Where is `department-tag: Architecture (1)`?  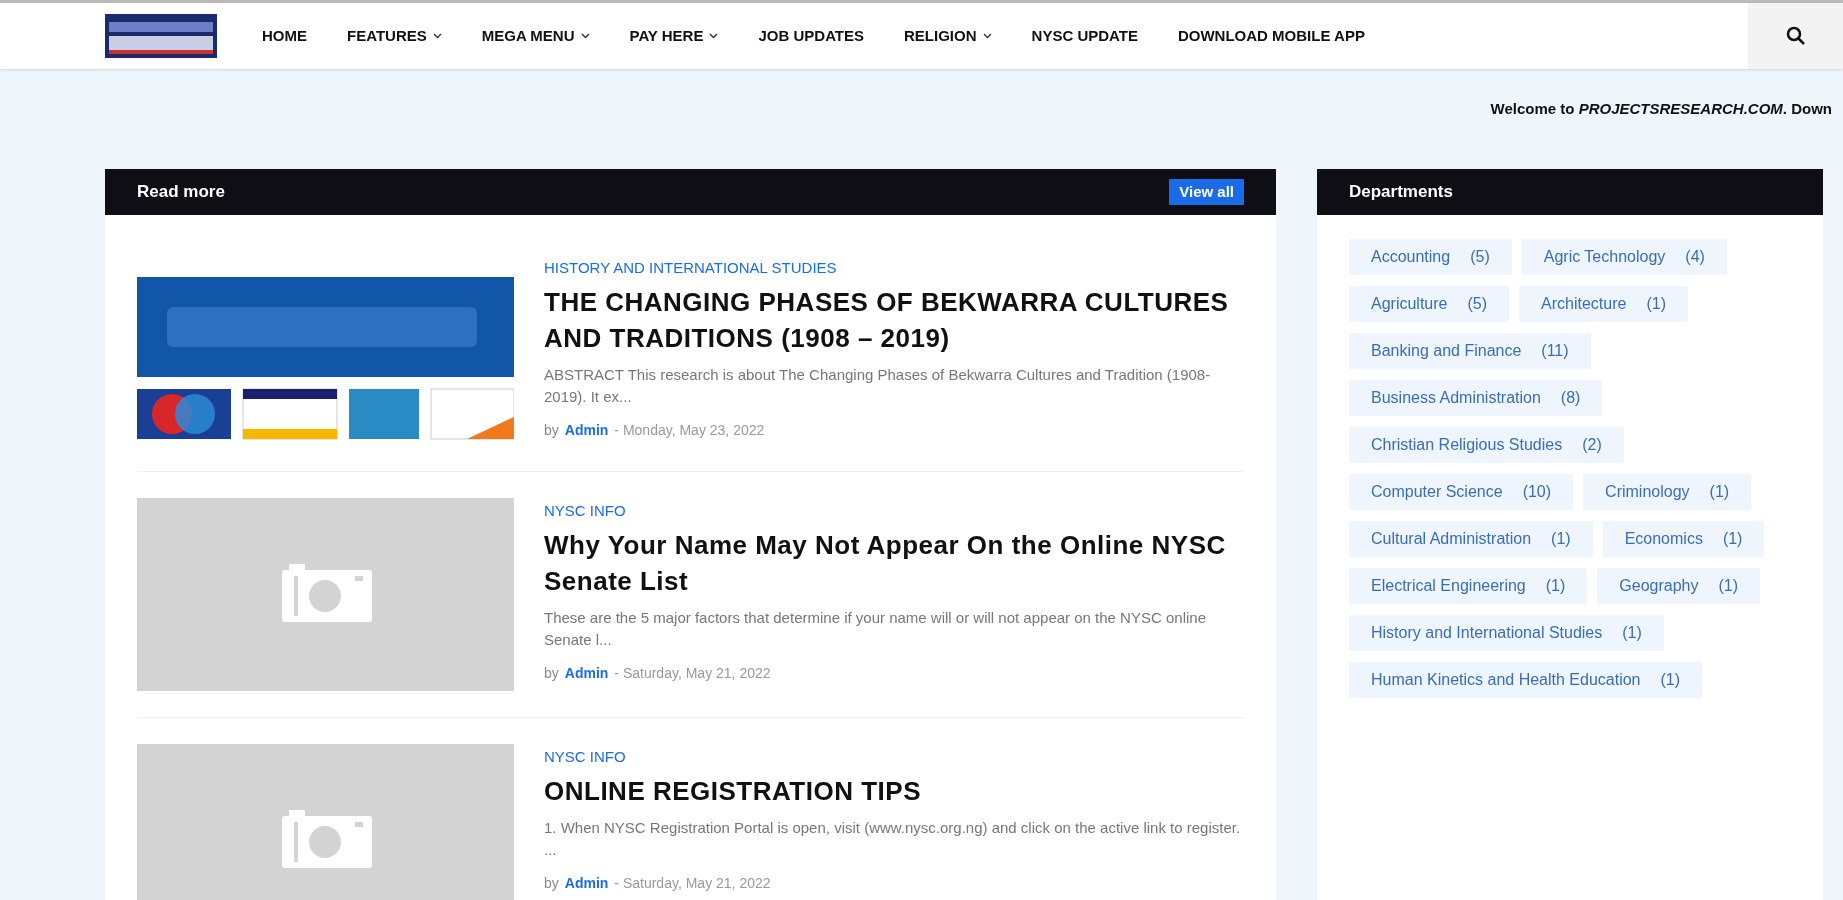 department-tag: Architecture (1) is located at coordinates (1603, 304).